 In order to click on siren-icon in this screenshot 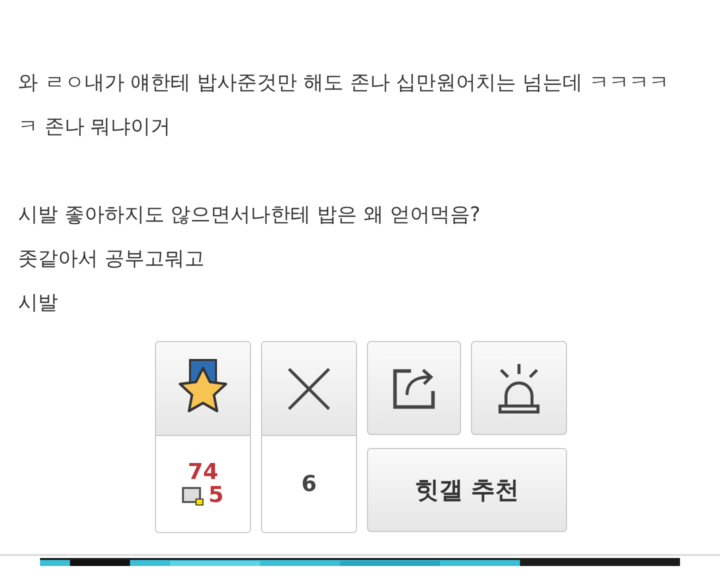, I will do `click(519, 388)`.